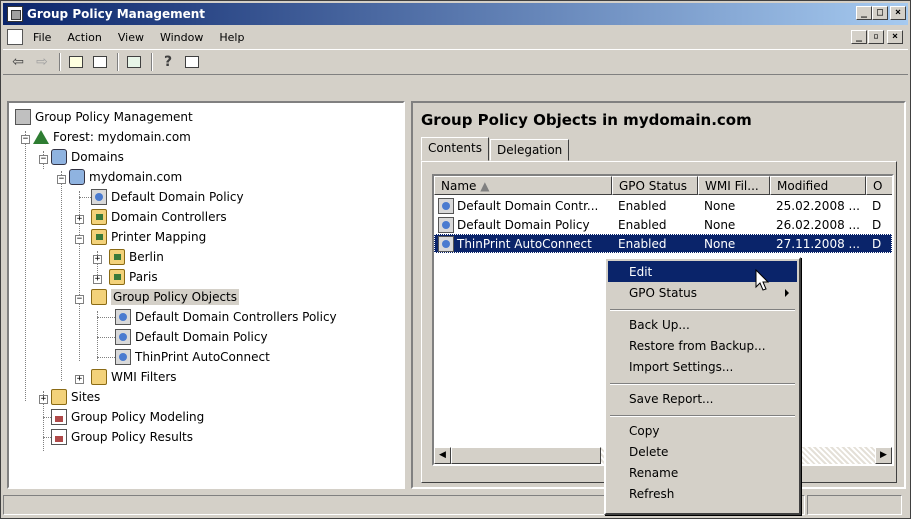 The width and height of the screenshot is (911, 519). I want to click on tree-item-gpo-ddcp: Default Domain Controllers Policy, so click(226, 317).